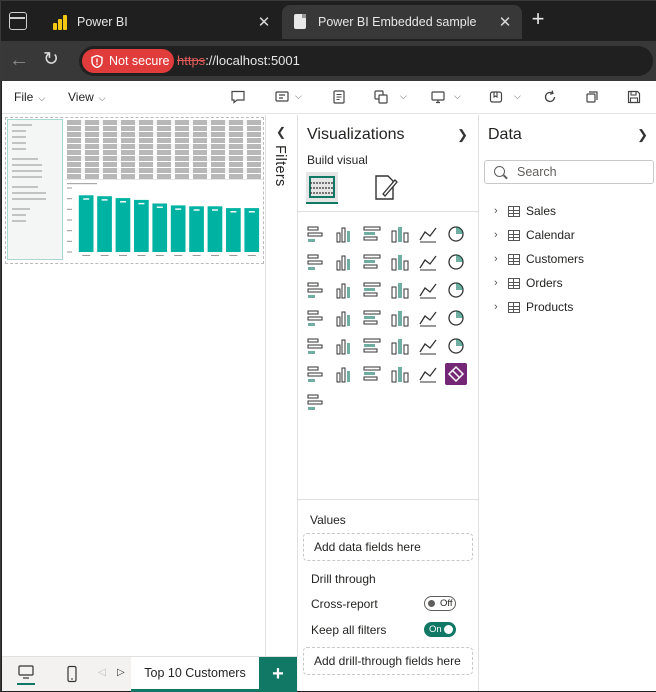 The height and width of the screenshot is (692, 656). I want to click on matrix-icon, so click(428, 346).